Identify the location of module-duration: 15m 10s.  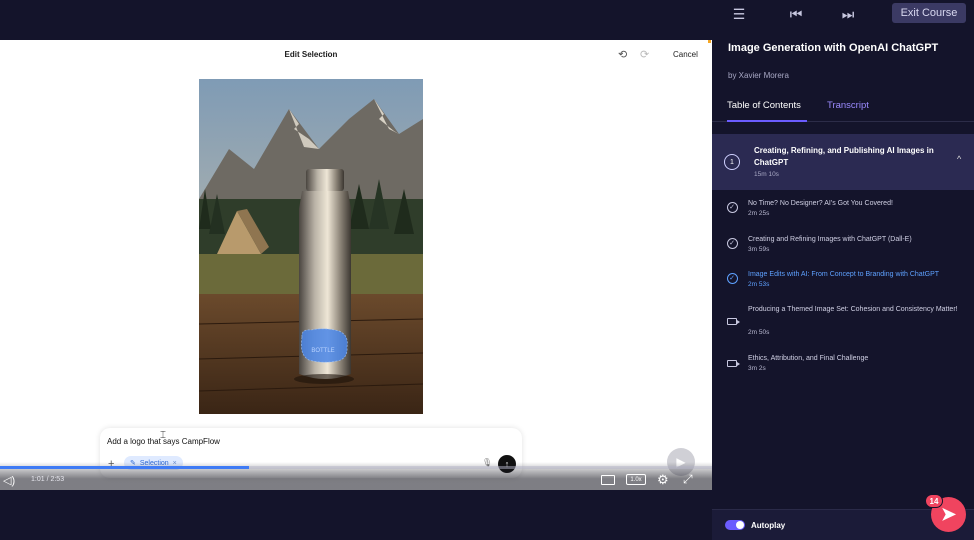
(766, 174).